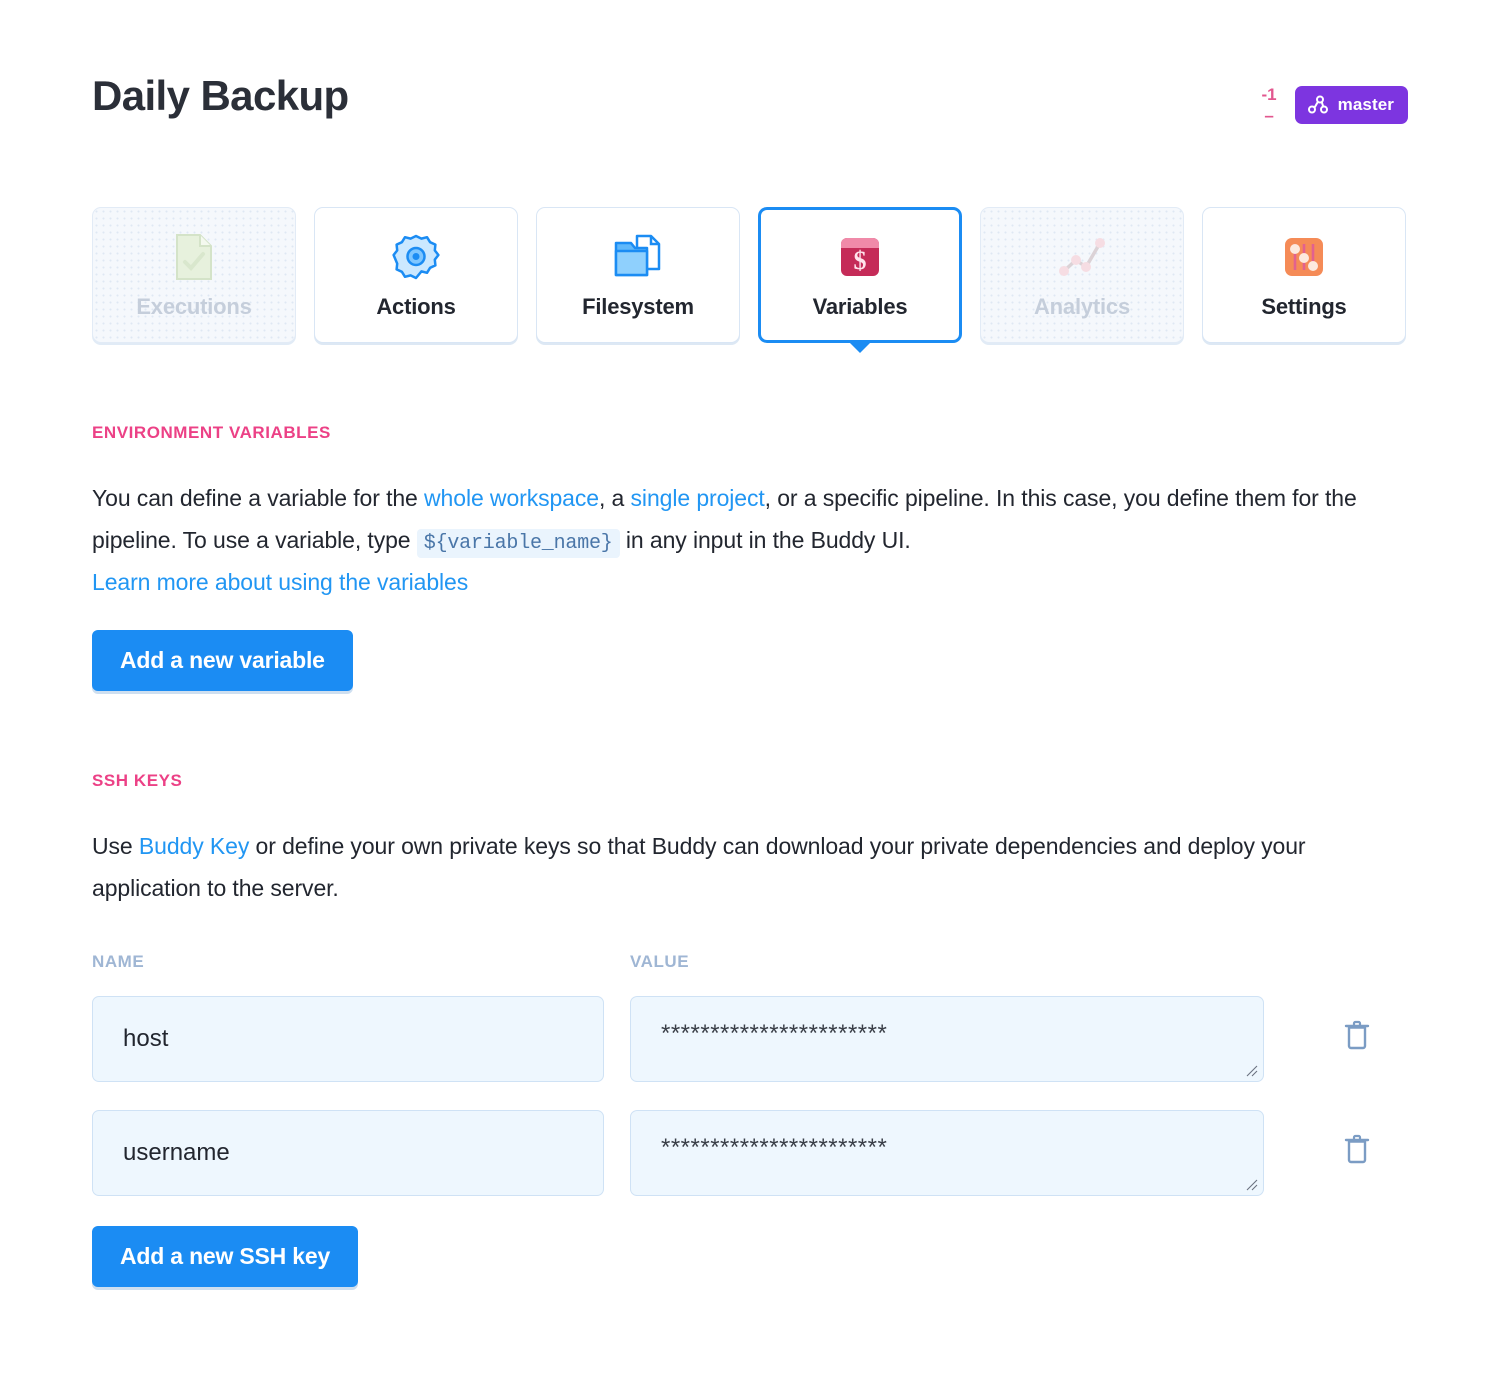 The height and width of the screenshot is (1400, 1500). I want to click on tab-executions: Executions, so click(194, 275).